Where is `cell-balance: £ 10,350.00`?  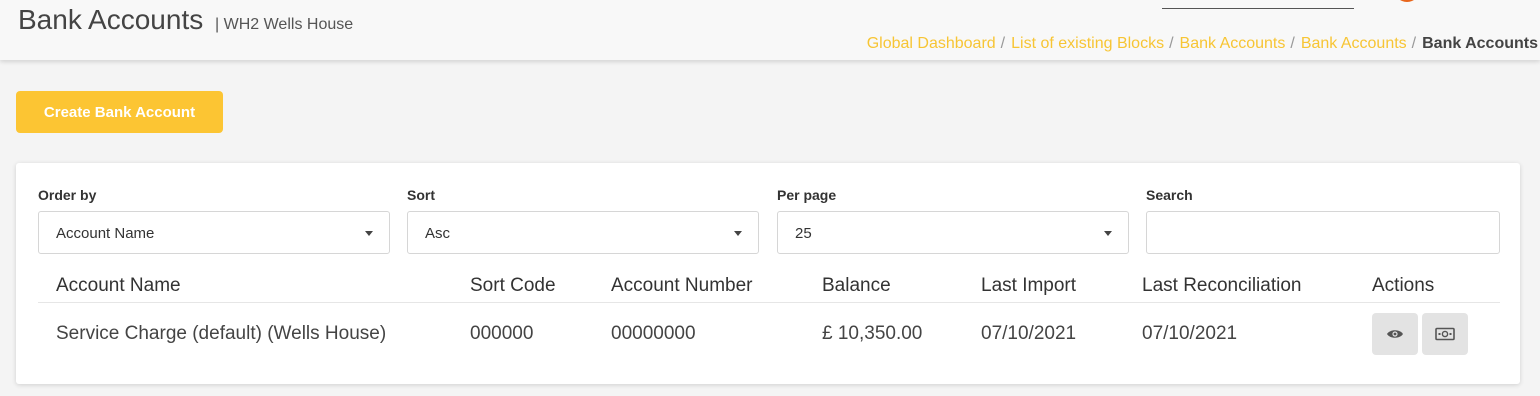
cell-balance: £ 10,350.00 is located at coordinates (872, 333).